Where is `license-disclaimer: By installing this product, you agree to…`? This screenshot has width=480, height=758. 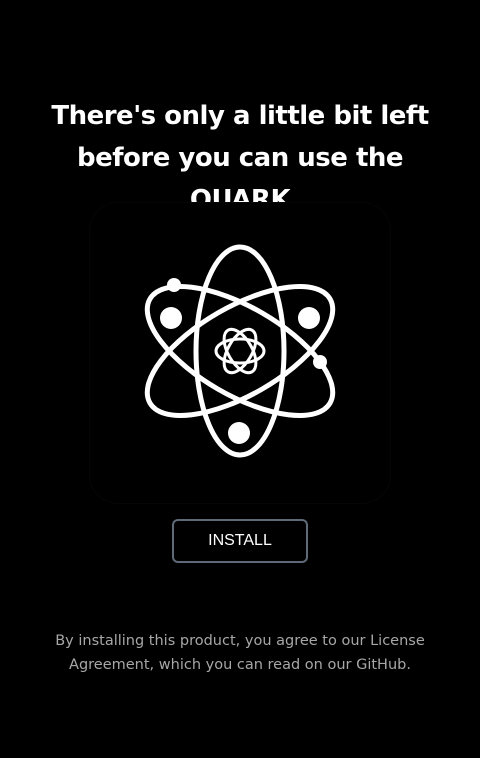 license-disclaimer: By installing this product, you agree to… is located at coordinates (240, 653).